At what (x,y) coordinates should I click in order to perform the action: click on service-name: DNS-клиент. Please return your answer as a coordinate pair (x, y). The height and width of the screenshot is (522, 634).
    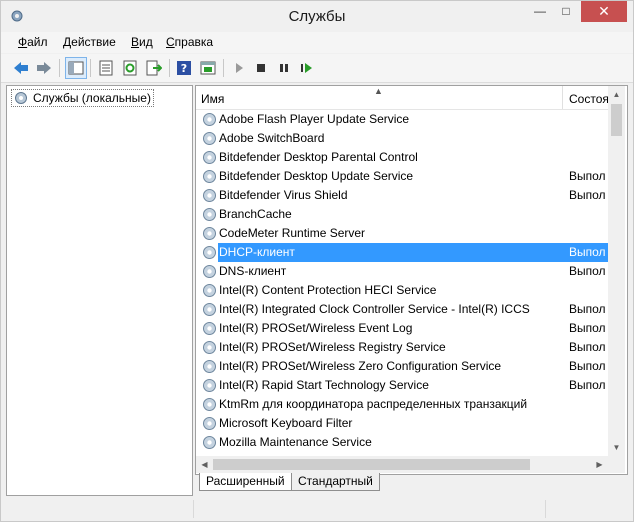
    Looking at the image, I should click on (253, 271).